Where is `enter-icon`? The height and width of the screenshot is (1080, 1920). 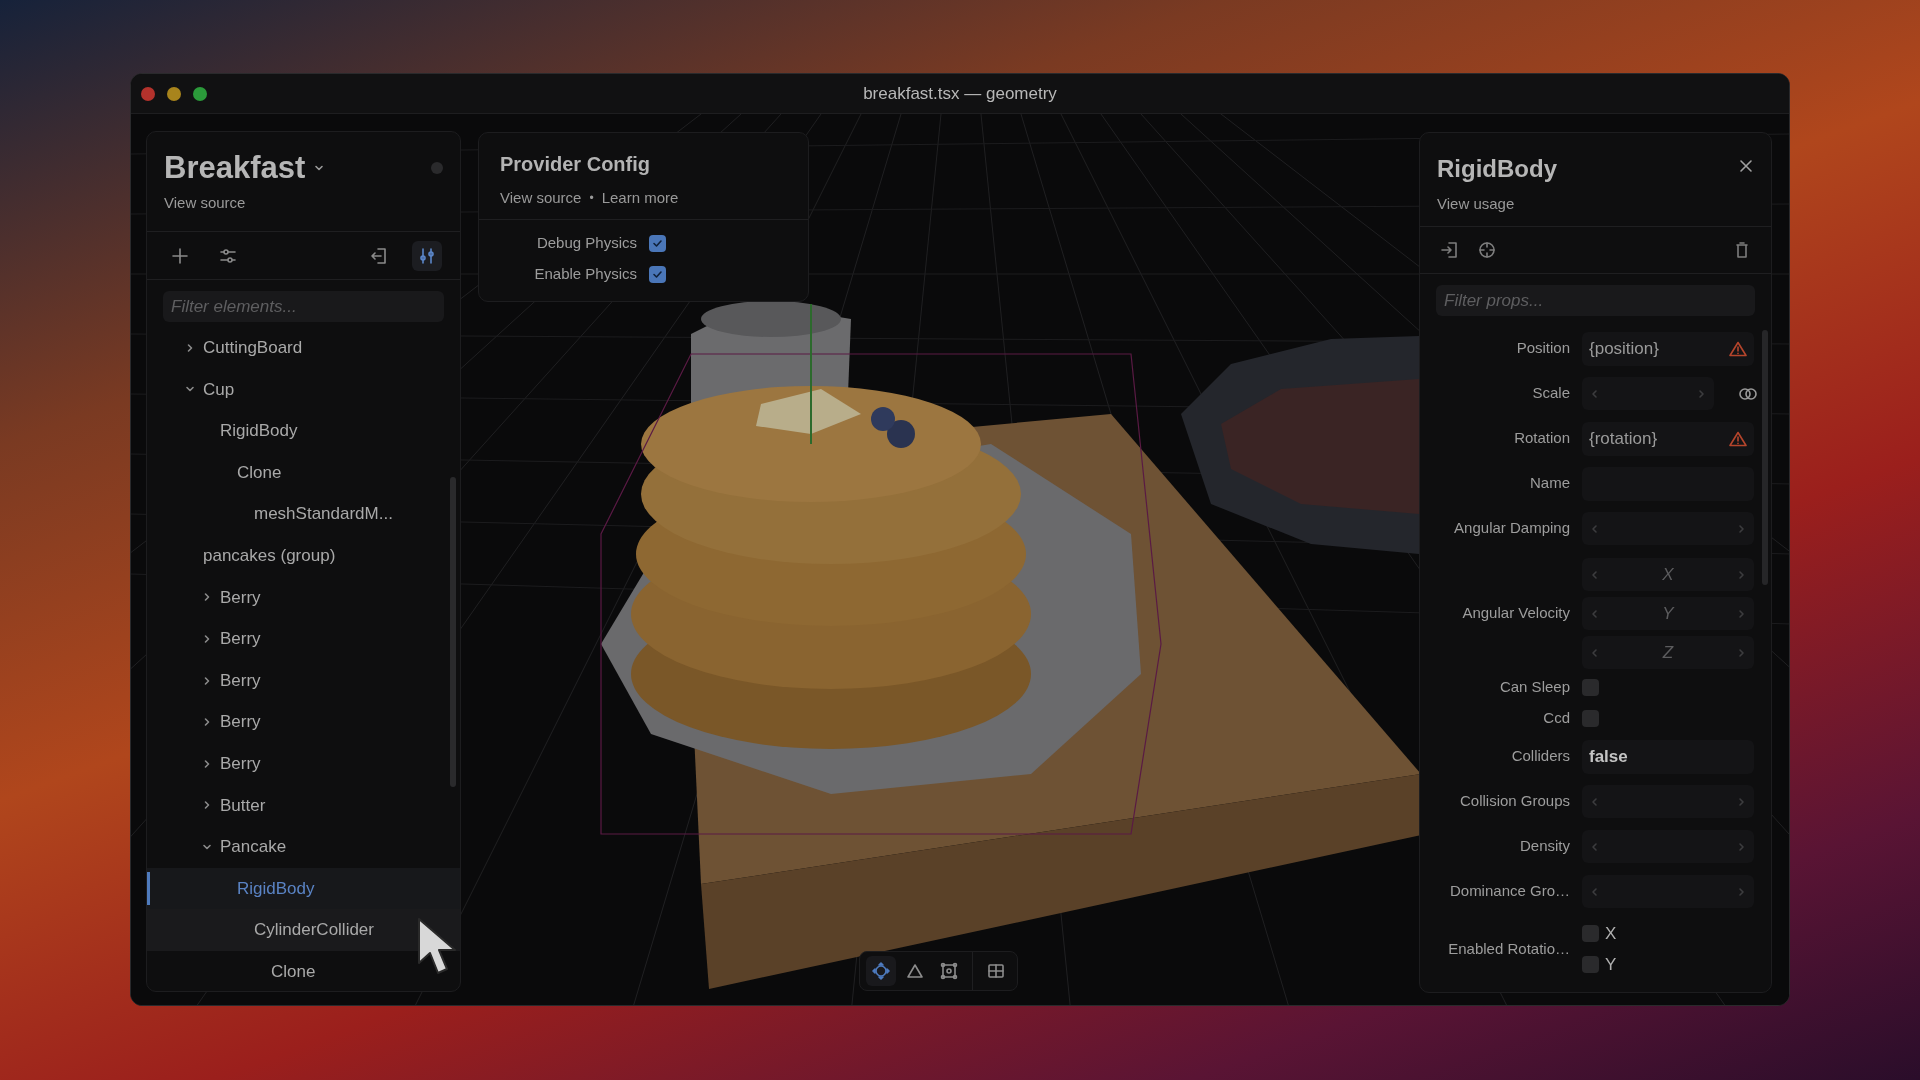
enter-icon is located at coordinates (1449, 250).